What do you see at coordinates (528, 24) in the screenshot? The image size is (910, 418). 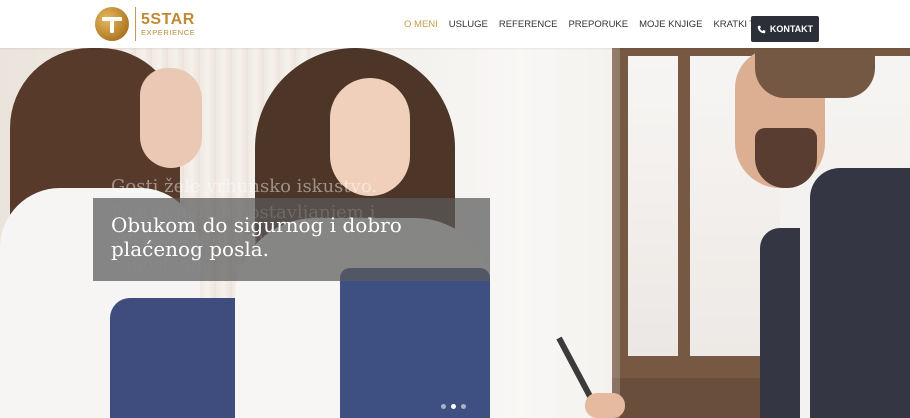 I see `nav-item-reference: REFERENCE` at bounding box center [528, 24].